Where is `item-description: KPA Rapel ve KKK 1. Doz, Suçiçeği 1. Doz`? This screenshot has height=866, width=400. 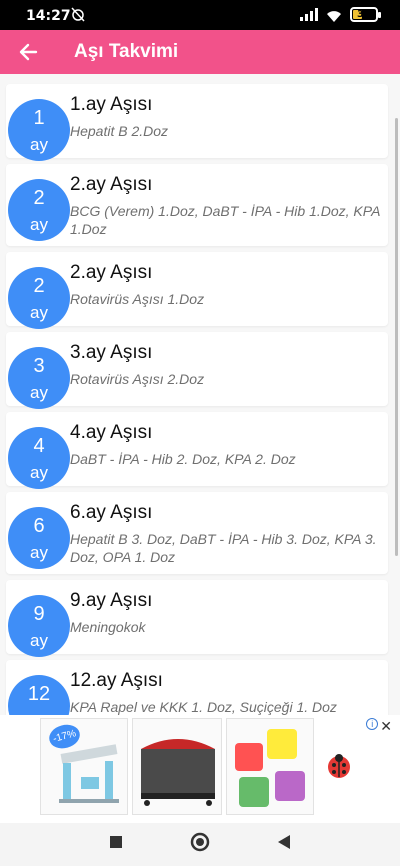 item-description: KPA Rapel ve KKK 1. Doz, Suçiçeği 1. Doz is located at coordinates (203, 707).